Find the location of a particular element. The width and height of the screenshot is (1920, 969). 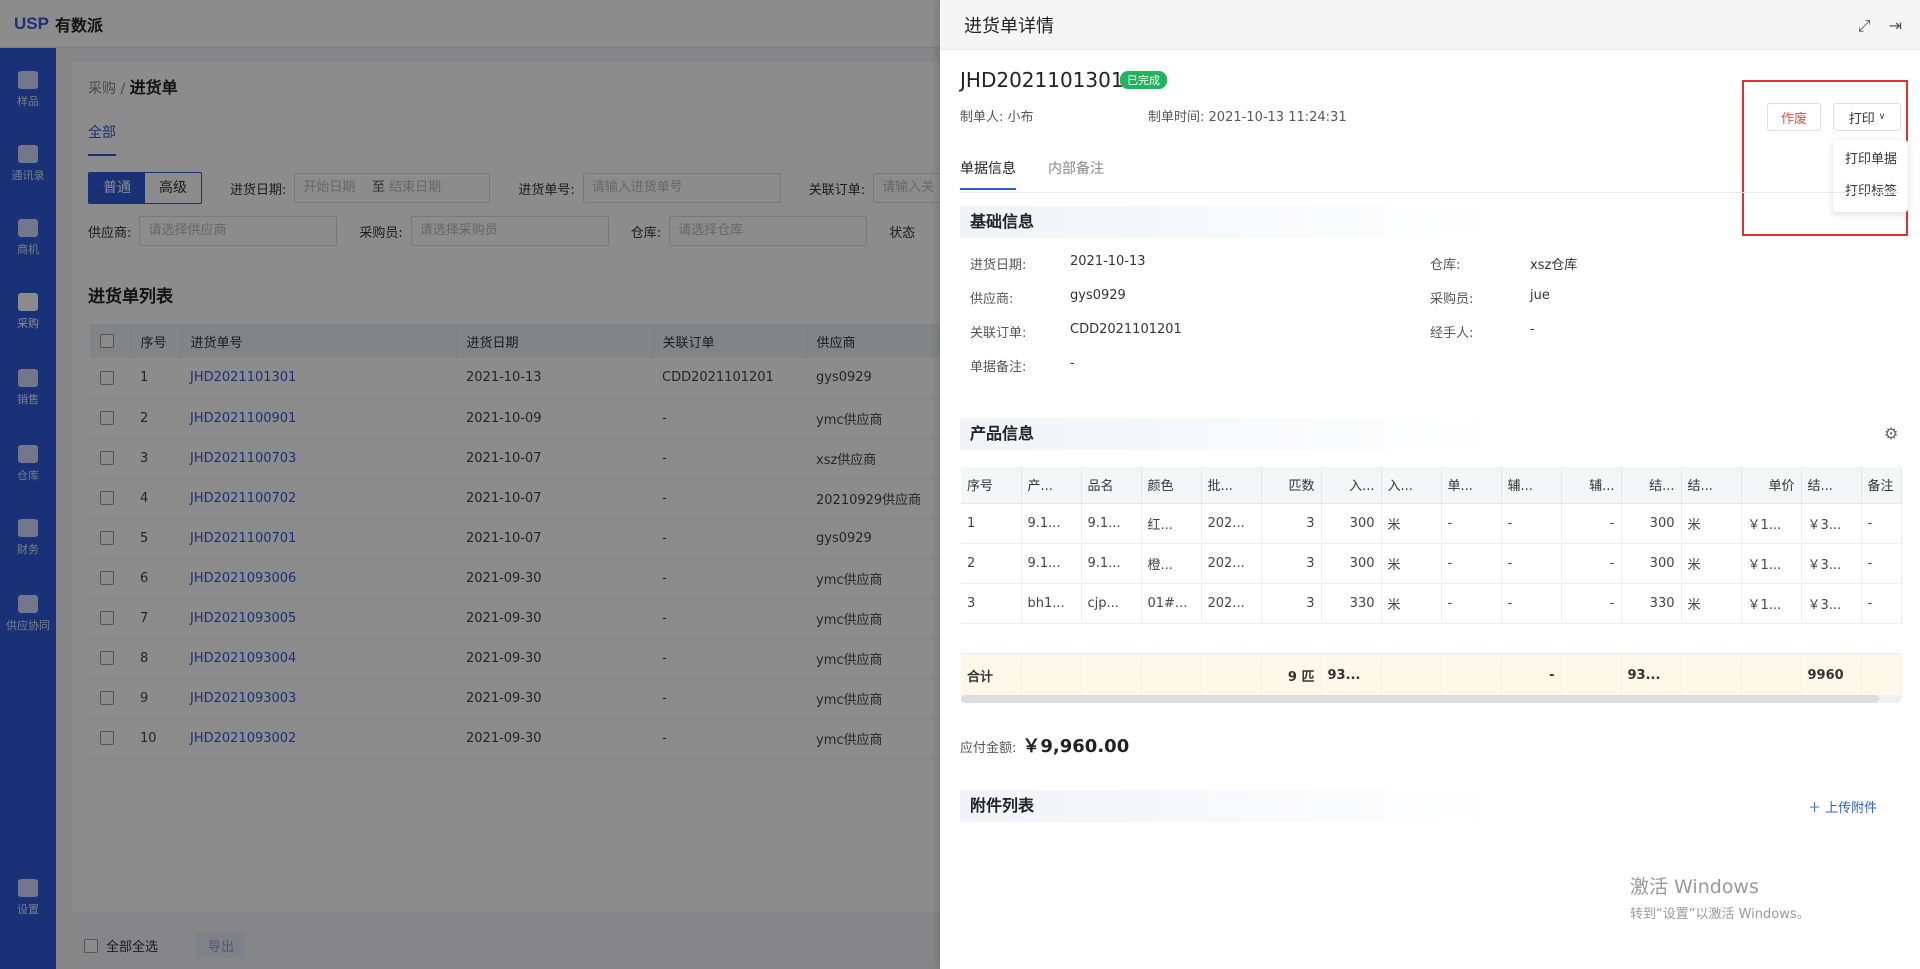

tab-internal-notes: 内部备注 is located at coordinates (1076, 174).